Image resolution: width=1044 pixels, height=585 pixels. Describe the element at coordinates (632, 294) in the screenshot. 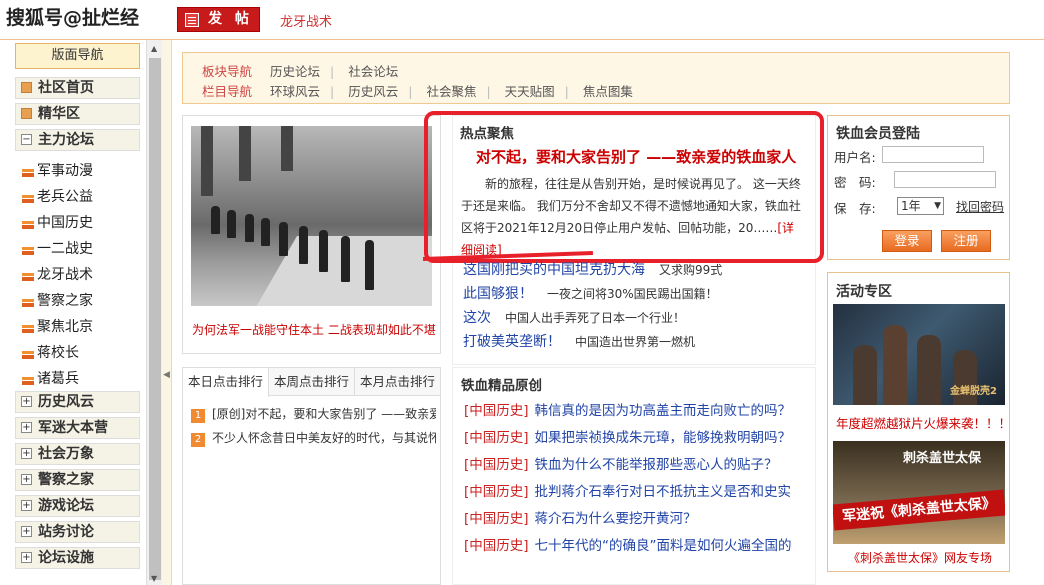

I see `news-subline: 一夜之间将30%国民踢出国籍！` at that location.